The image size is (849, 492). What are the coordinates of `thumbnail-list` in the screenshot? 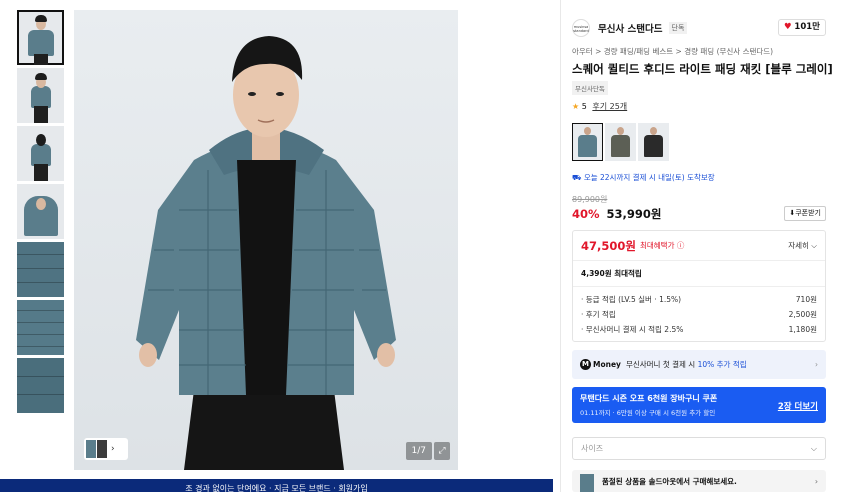 It's located at (40, 213).